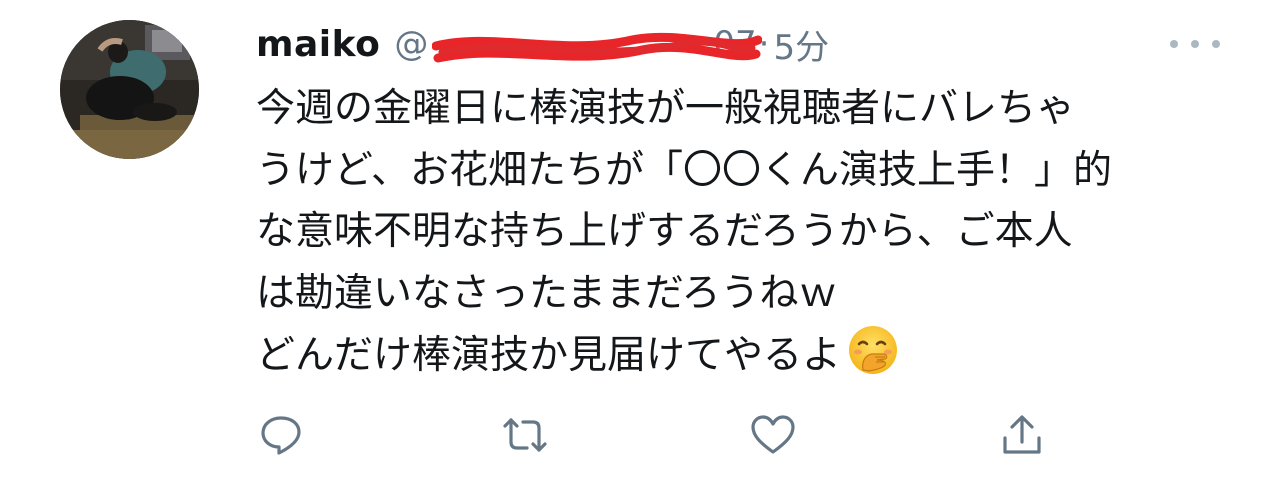  I want to click on tweet-text-line: どんだけ棒演技か見届けてやるよ, so click(549, 355).